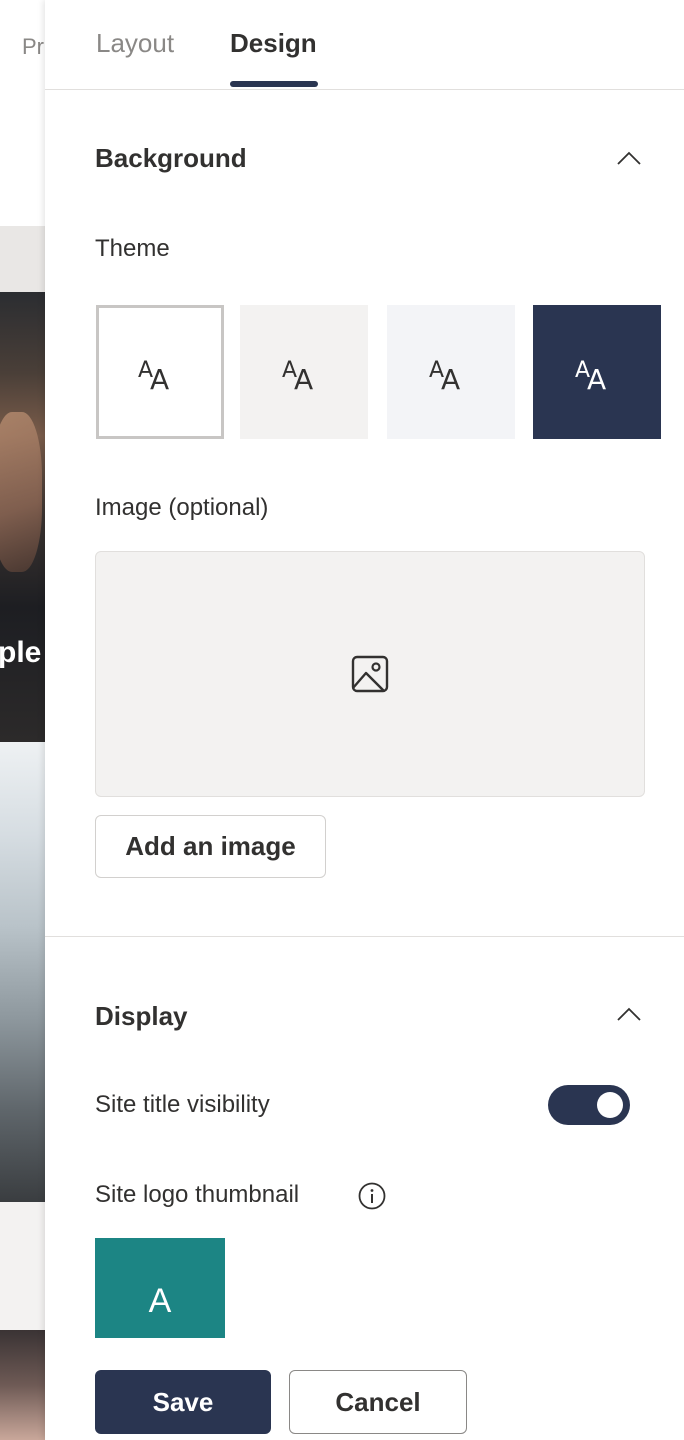 The image size is (684, 1440). Describe the element at coordinates (378, 1402) in the screenshot. I see `cancel-button: Cancel` at that location.